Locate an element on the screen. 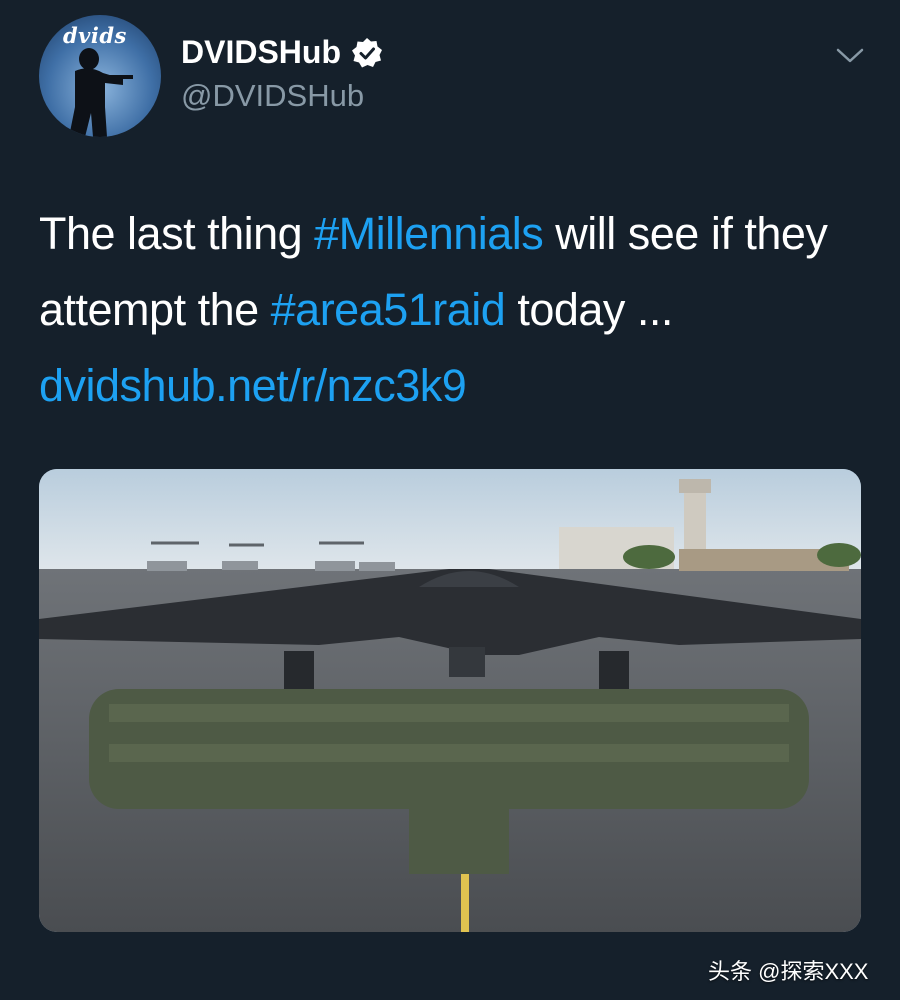 Image resolution: width=900 pixels, height=1000 pixels. display-name: DVIDSHub is located at coordinates (282, 52).